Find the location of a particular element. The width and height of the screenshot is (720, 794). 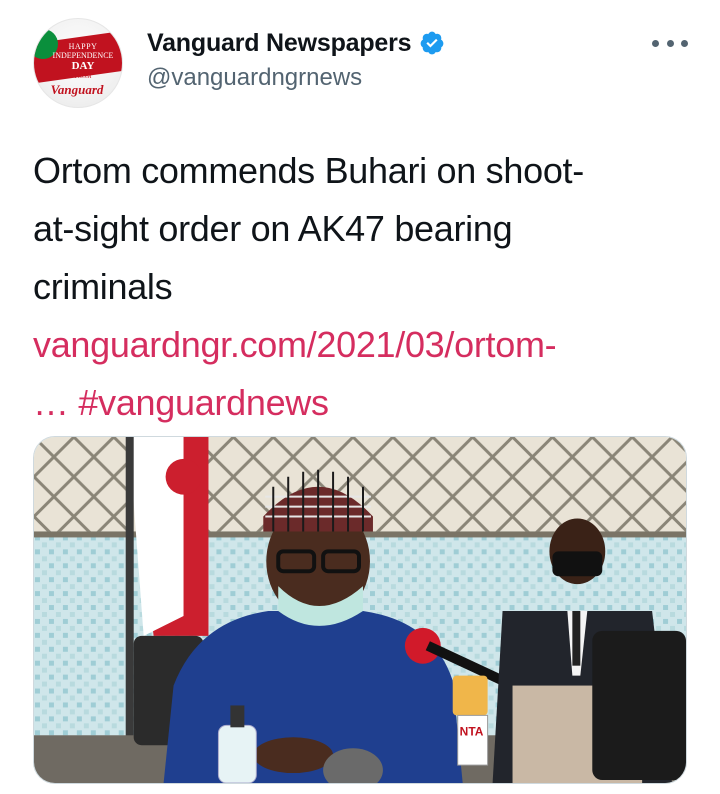

tweet-text-line: Ortom commends Buhari on shoot- is located at coordinates (308, 170).